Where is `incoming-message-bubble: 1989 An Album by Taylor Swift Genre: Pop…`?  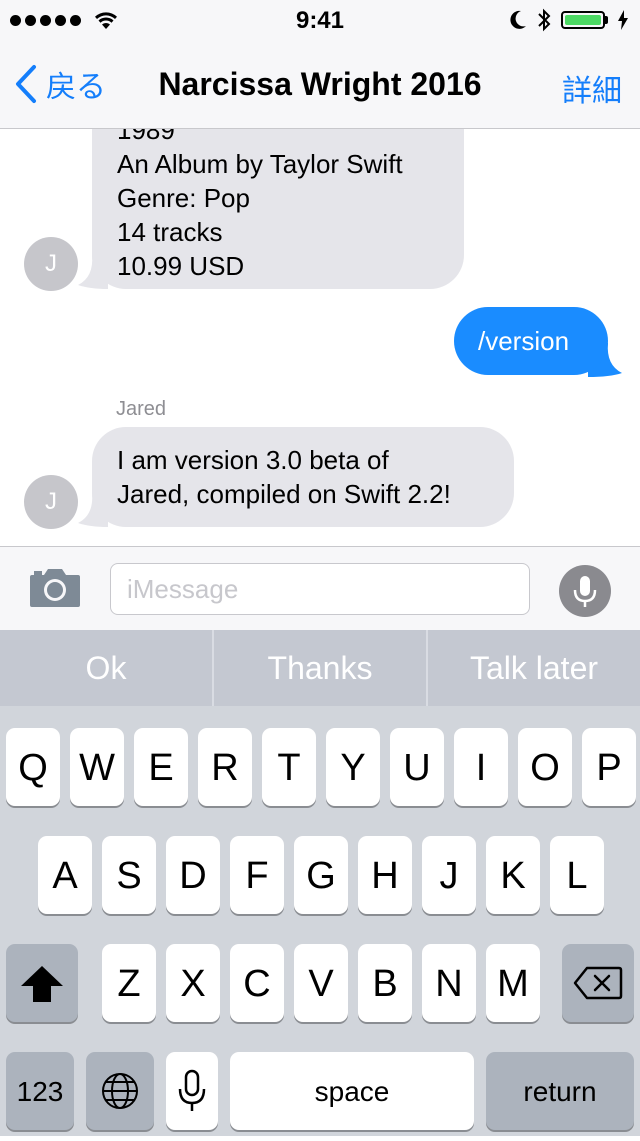 incoming-message-bubble: 1989 An Album by Taylor Swift Genre: Pop… is located at coordinates (278, 209).